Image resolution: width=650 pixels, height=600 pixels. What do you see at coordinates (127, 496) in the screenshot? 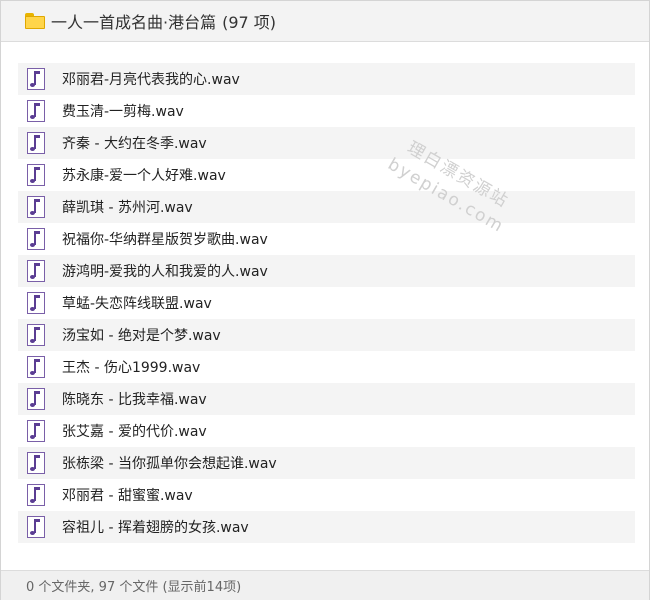
I see `file-name: 邓丽君 - 甜蜜蜜.wav` at bounding box center [127, 496].